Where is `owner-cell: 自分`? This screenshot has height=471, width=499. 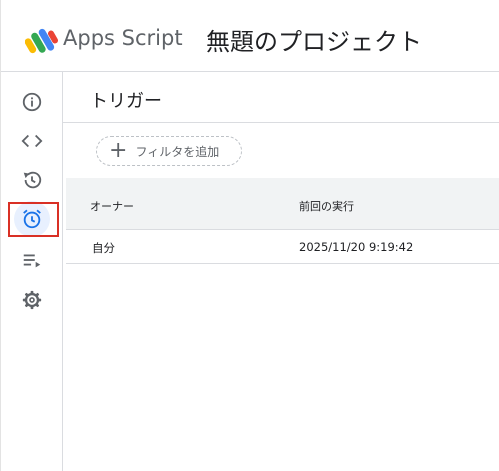 owner-cell: 自分 is located at coordinates (103, 248).